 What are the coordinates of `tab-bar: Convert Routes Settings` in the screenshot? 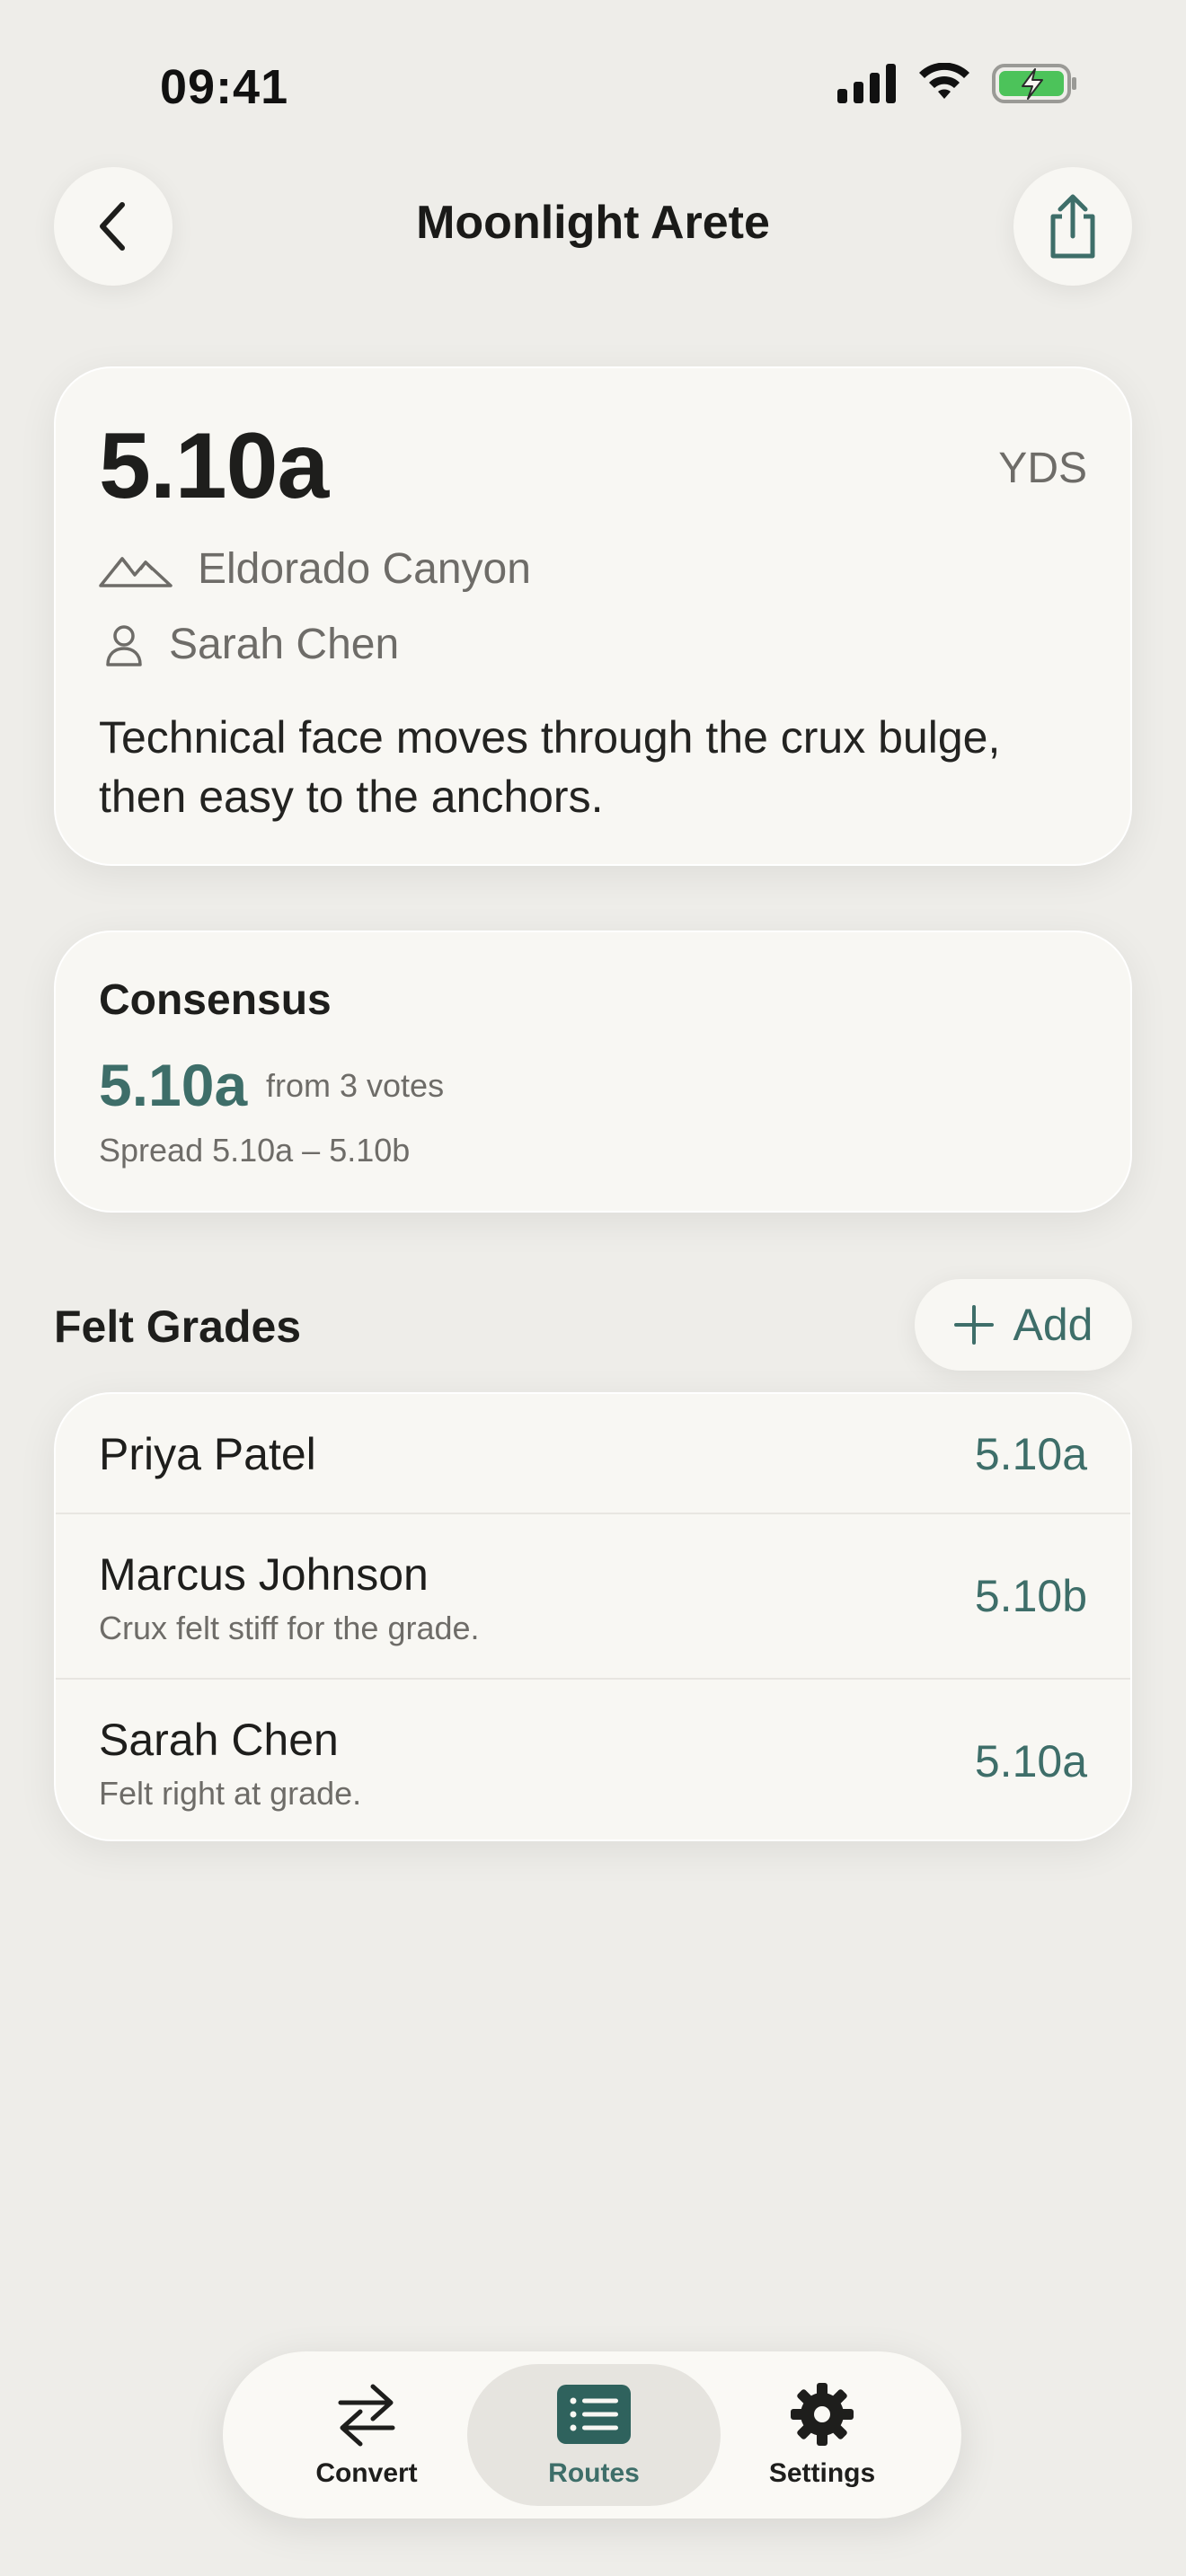 It's located at (592, 2435).